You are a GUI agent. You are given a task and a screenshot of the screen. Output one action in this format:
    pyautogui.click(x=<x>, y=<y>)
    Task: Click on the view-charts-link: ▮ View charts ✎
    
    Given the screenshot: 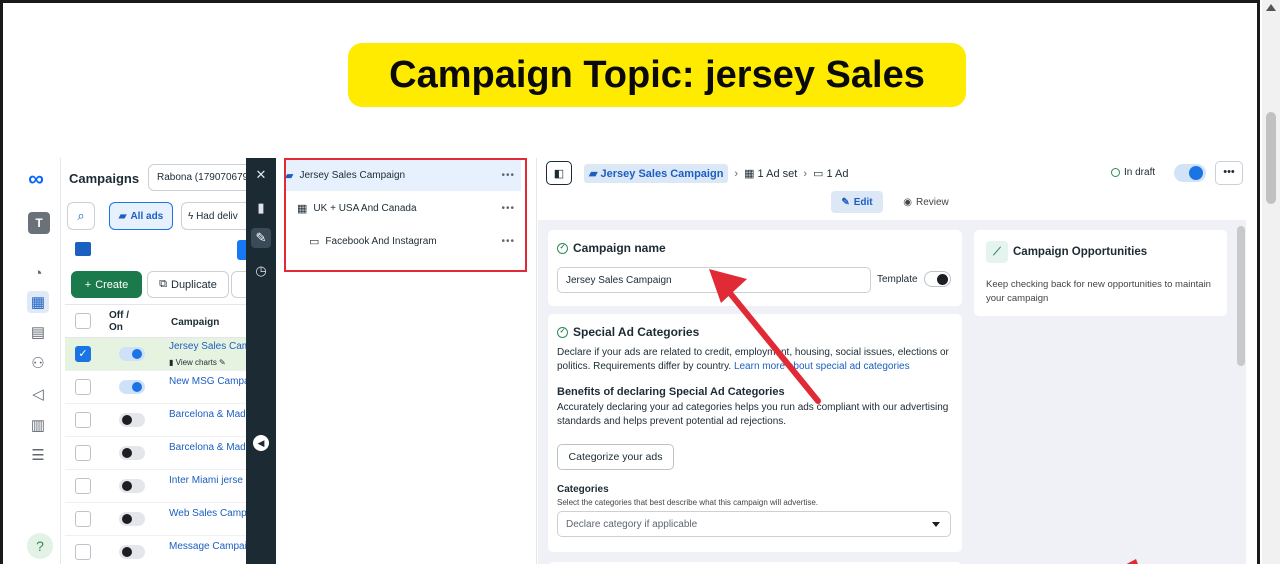 What is the action you would take?
    pyautogui.click(x=197, y=362)
    